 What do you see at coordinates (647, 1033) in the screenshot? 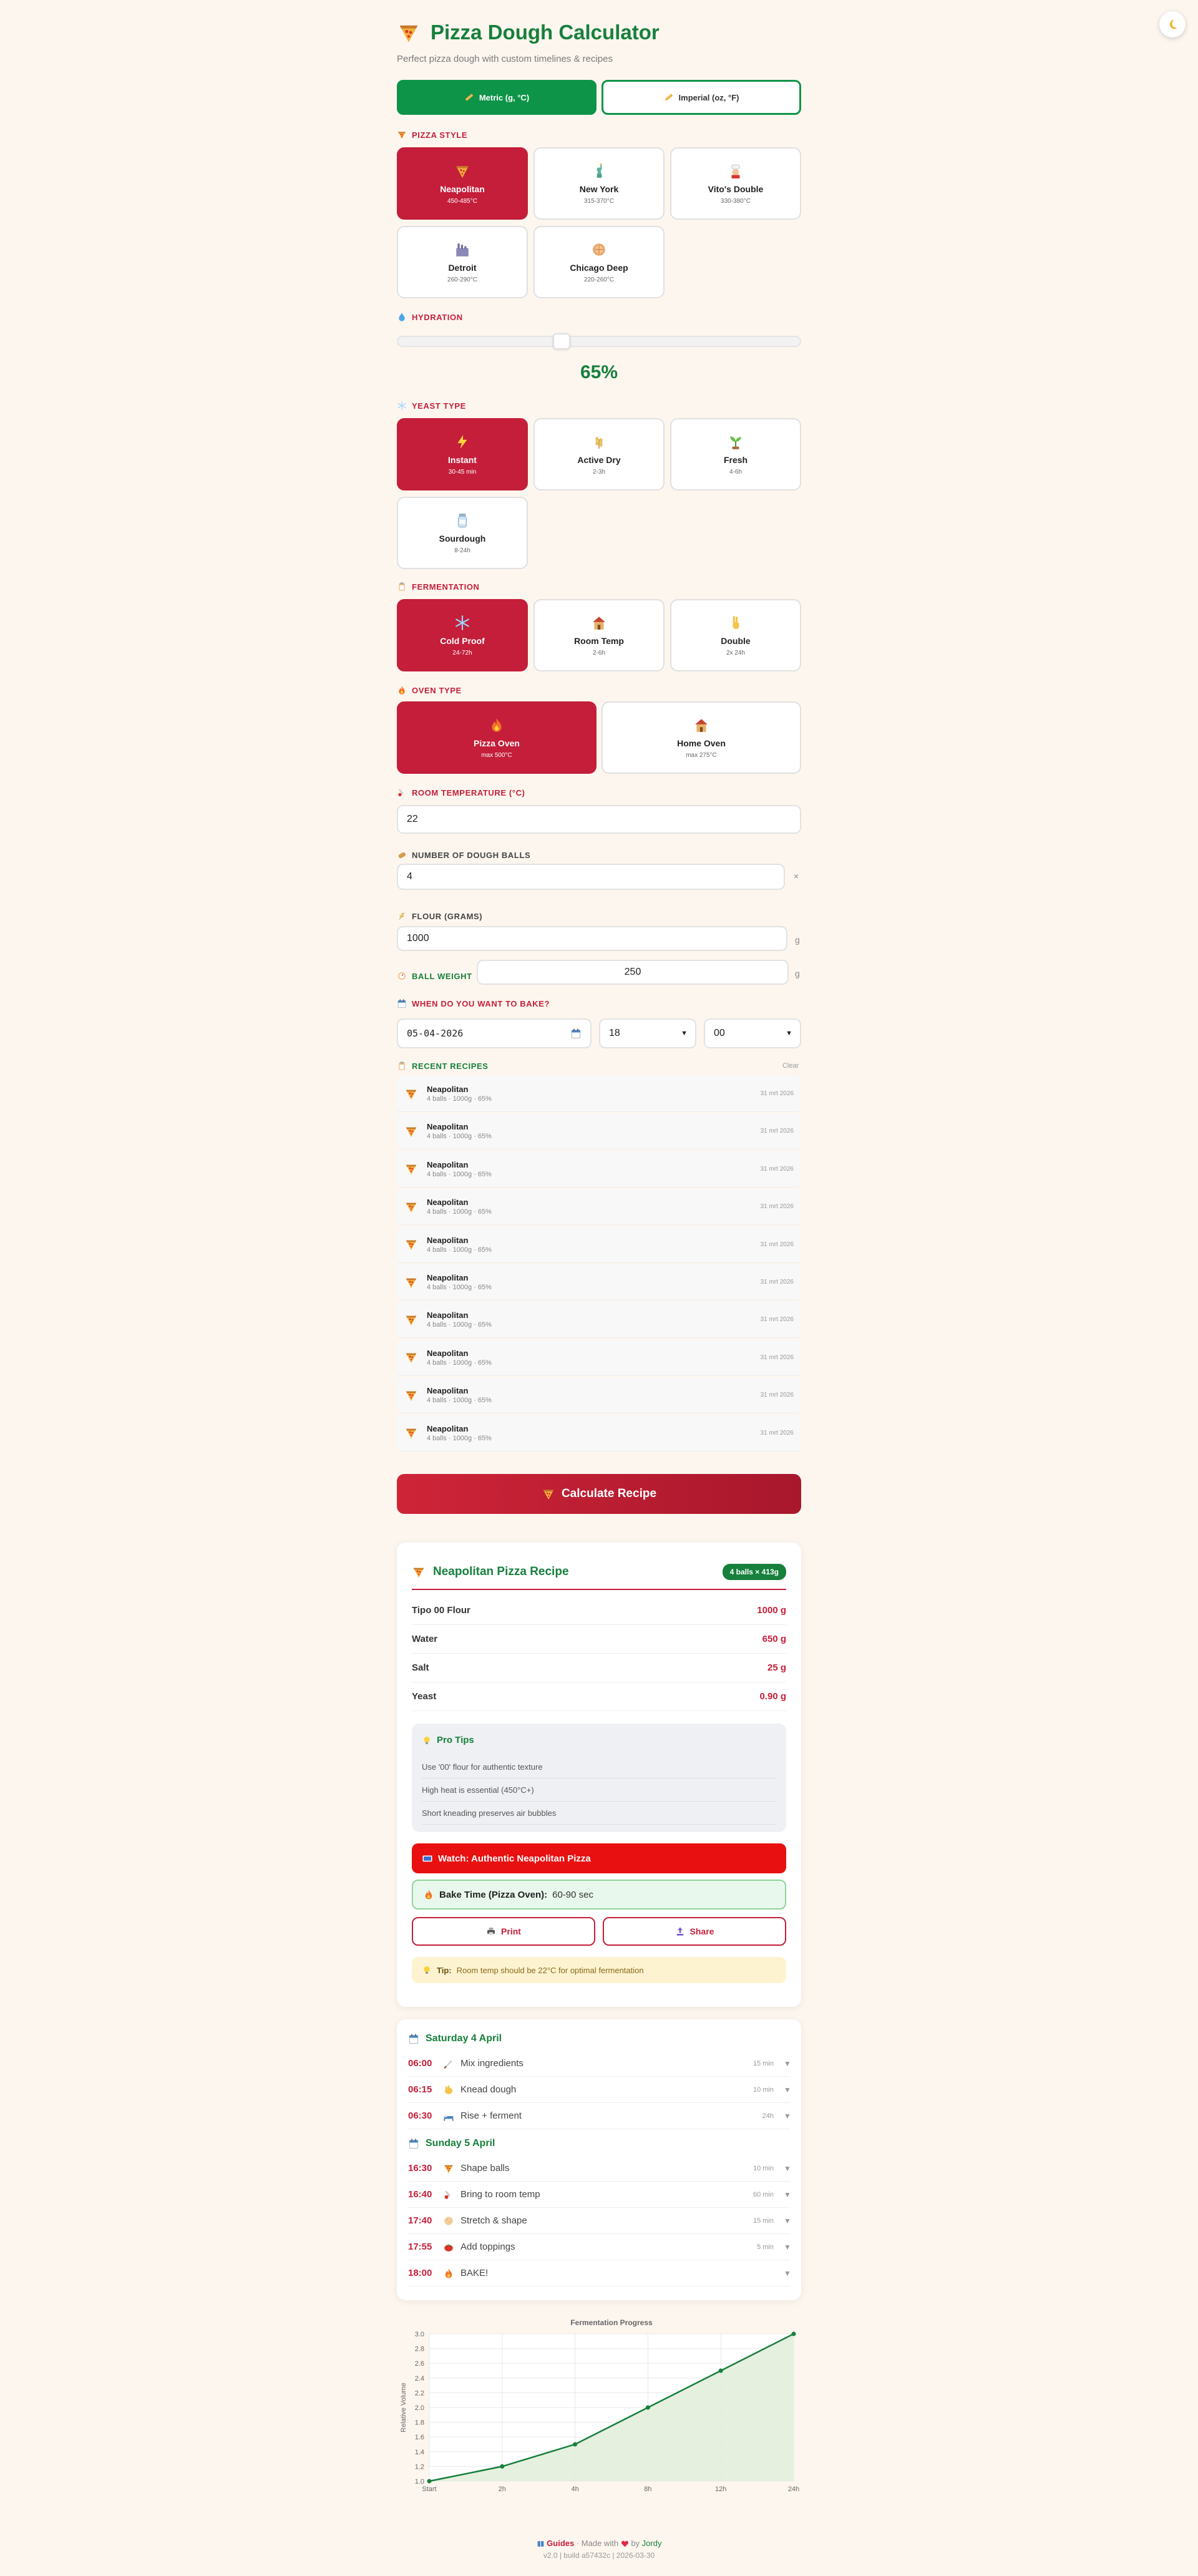
I see `bake-hour-select: 18 ▼` at bounding box center [647, 1033].